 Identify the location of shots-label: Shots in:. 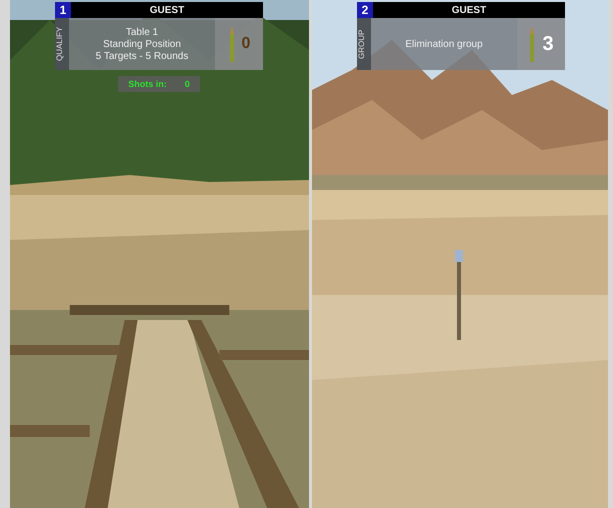
(147, 84).